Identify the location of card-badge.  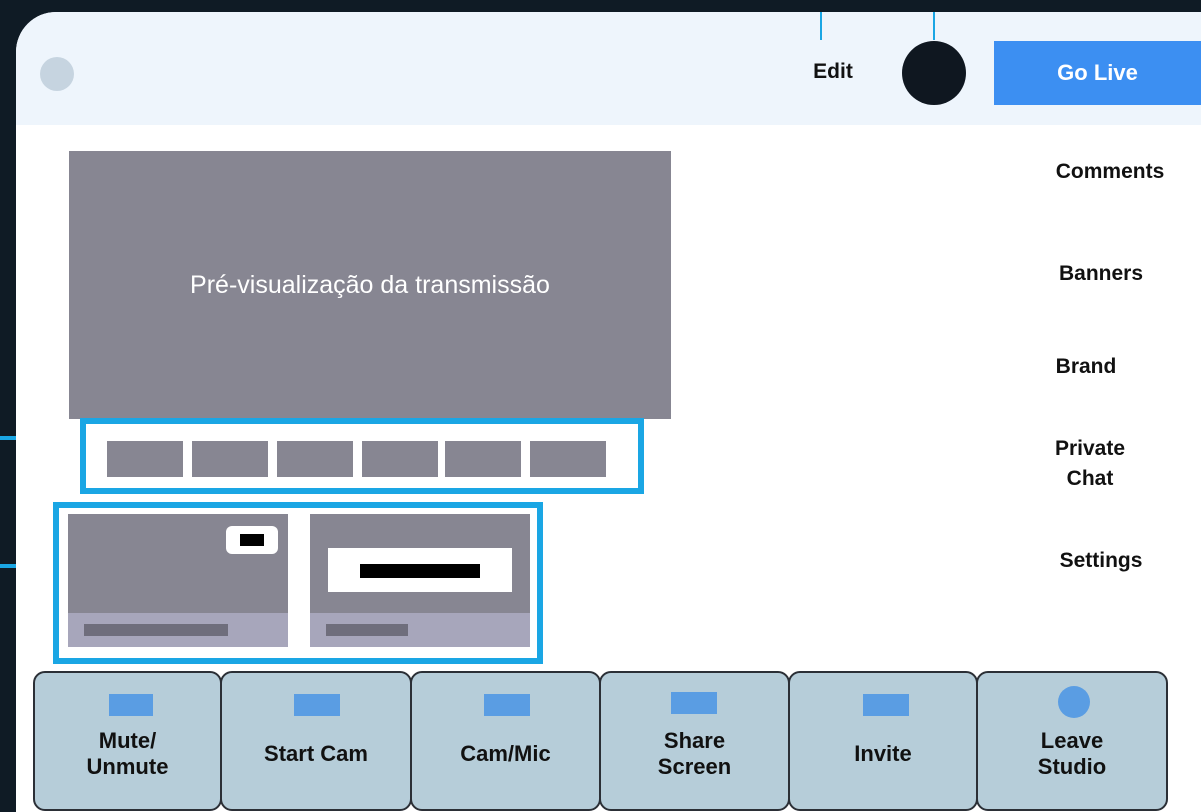
(252, 540).